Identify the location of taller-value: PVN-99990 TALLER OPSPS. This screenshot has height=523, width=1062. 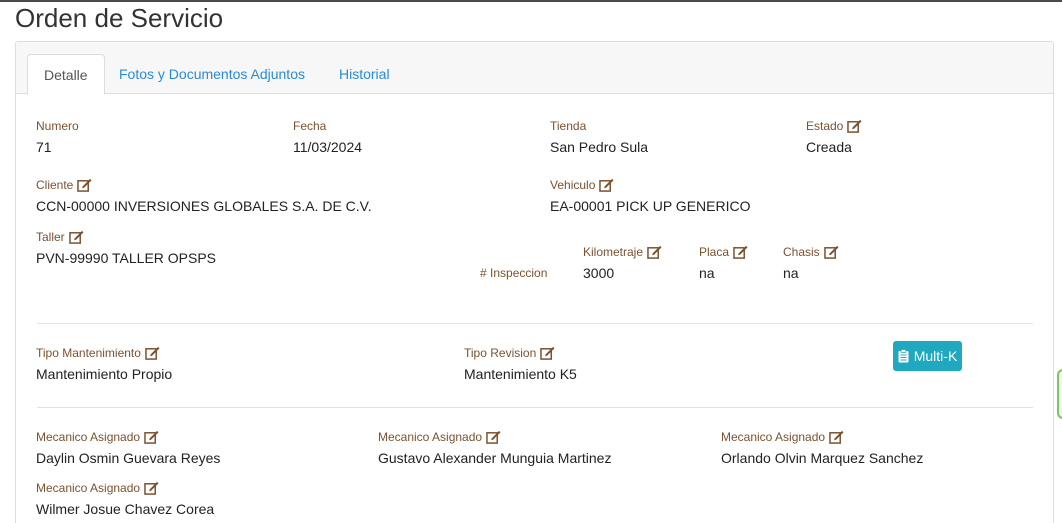
(126, 258).